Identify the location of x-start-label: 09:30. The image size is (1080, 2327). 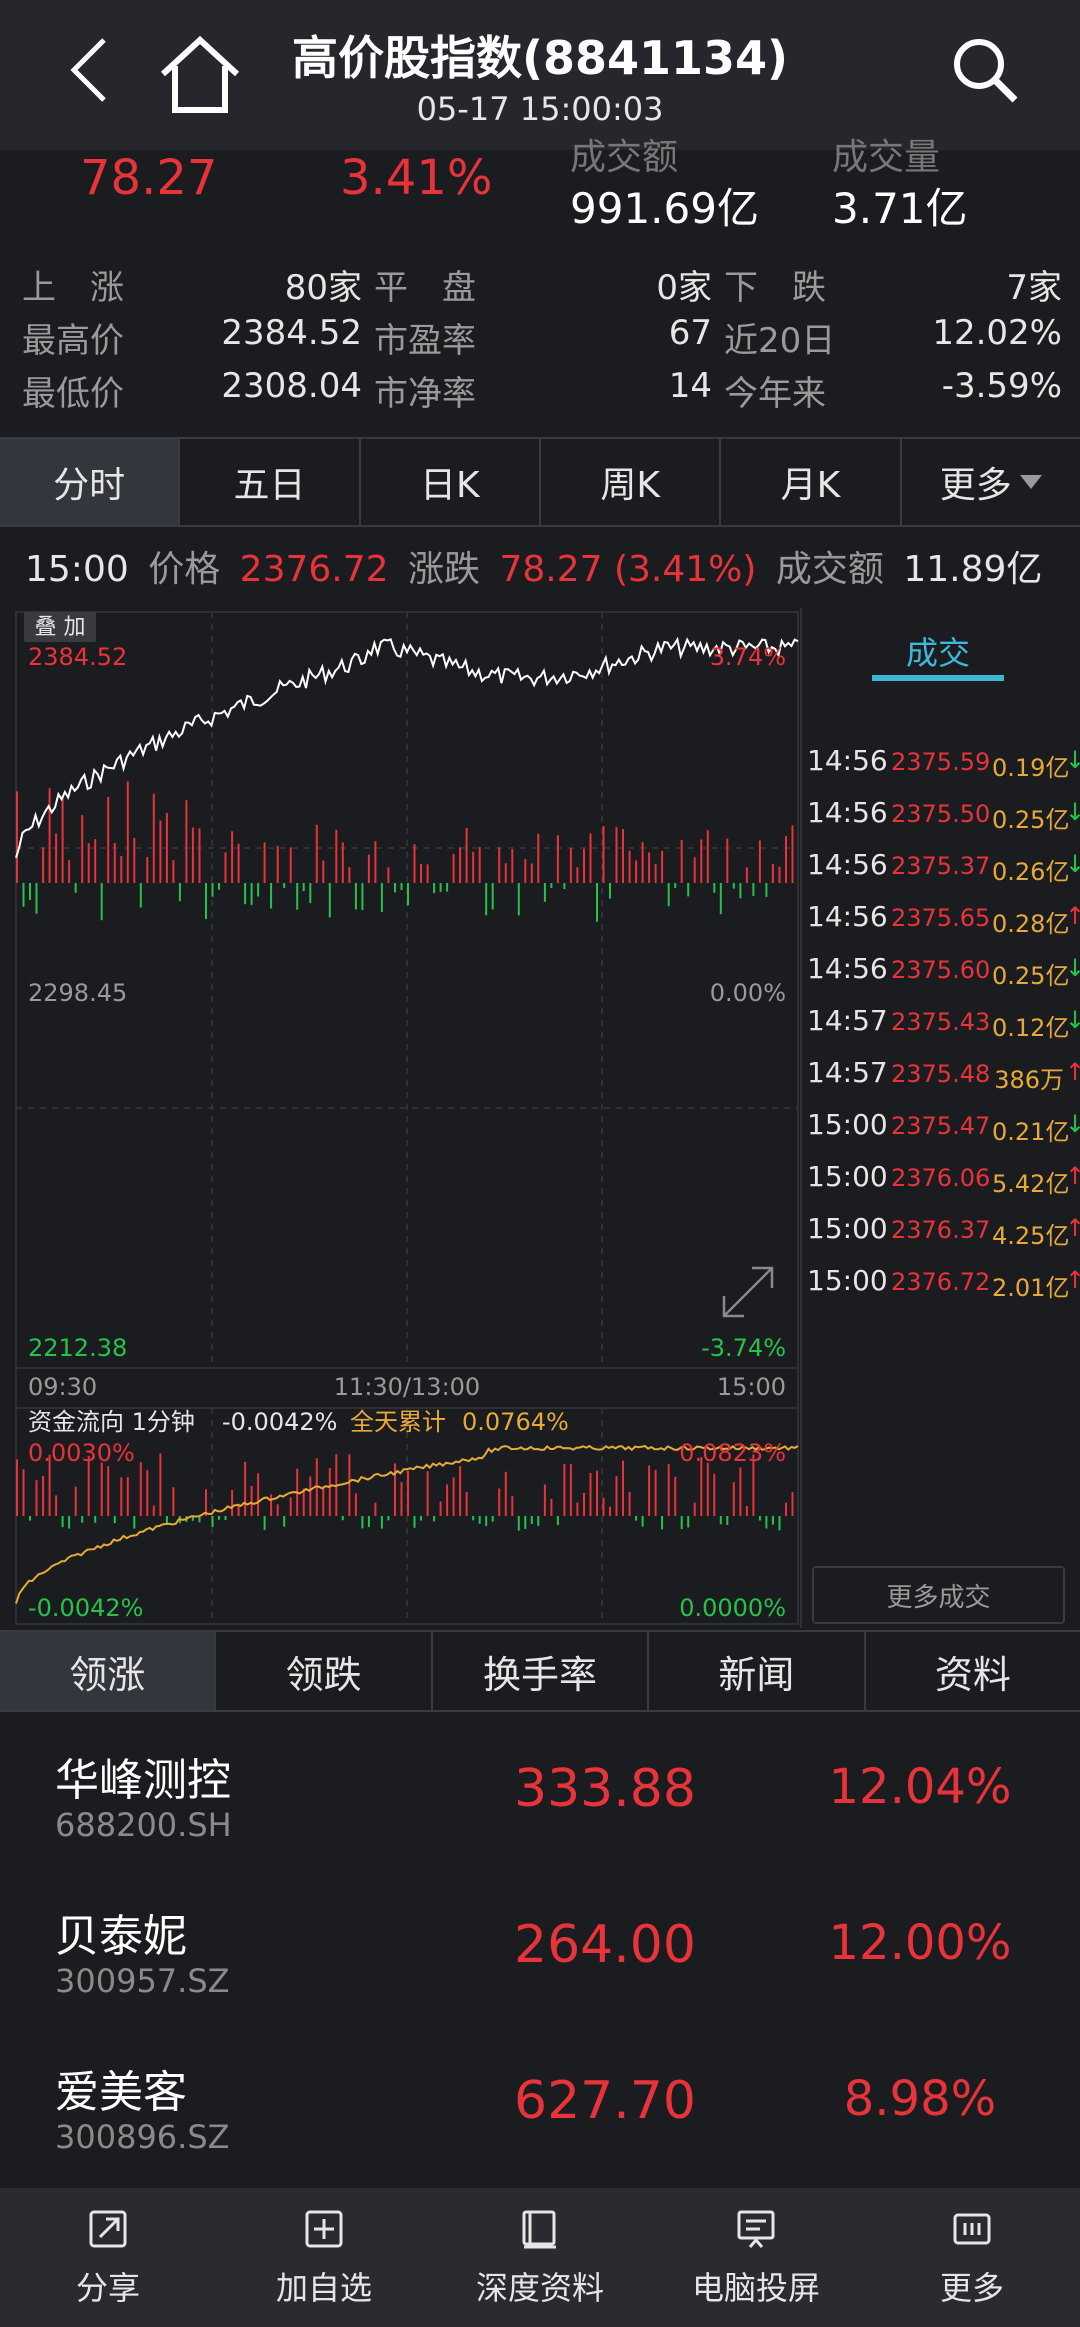
(62, 1387).